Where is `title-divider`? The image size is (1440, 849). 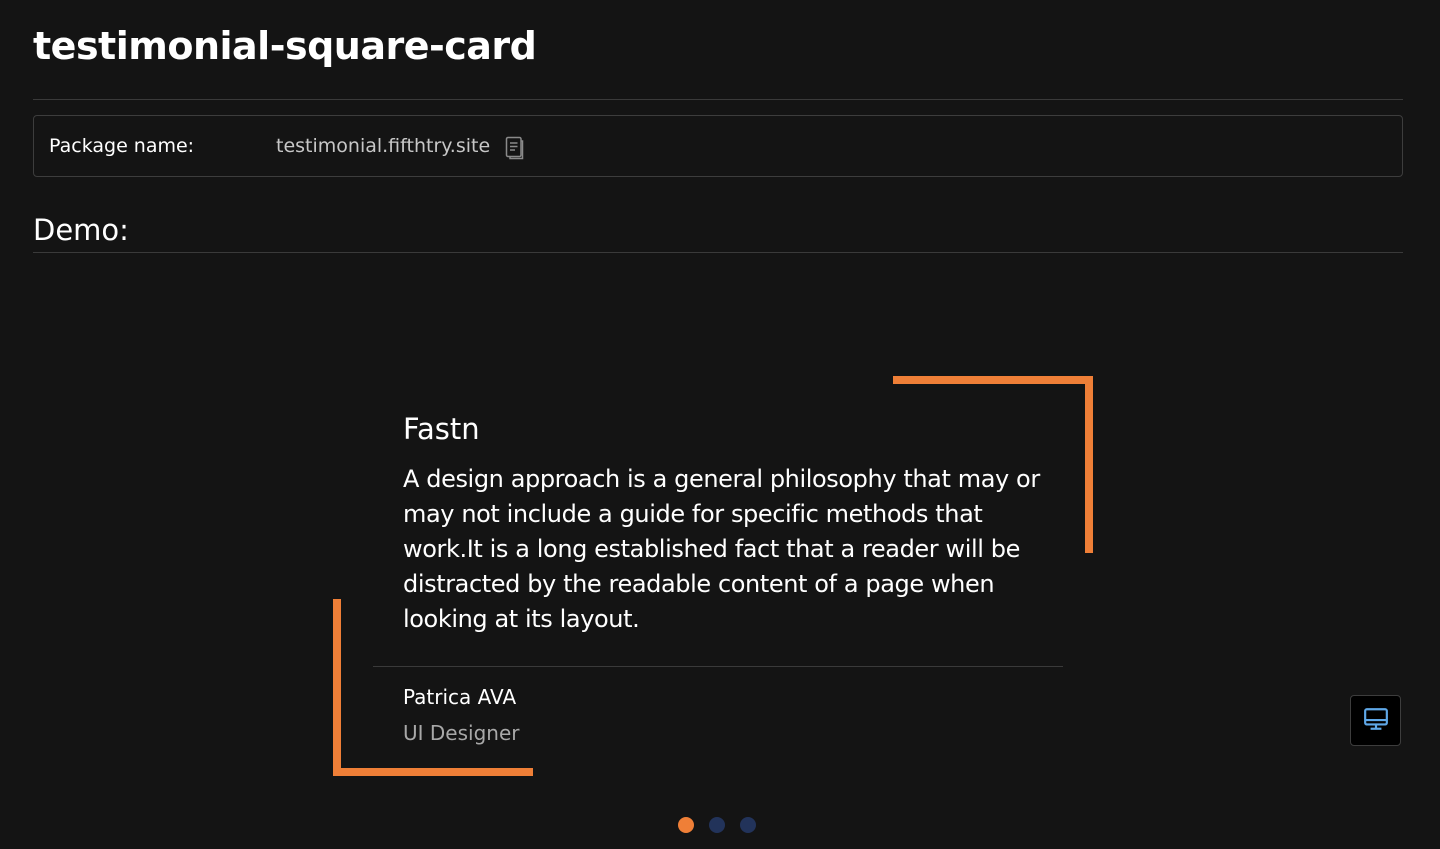
title-divider is located at coordinates (718, 99).